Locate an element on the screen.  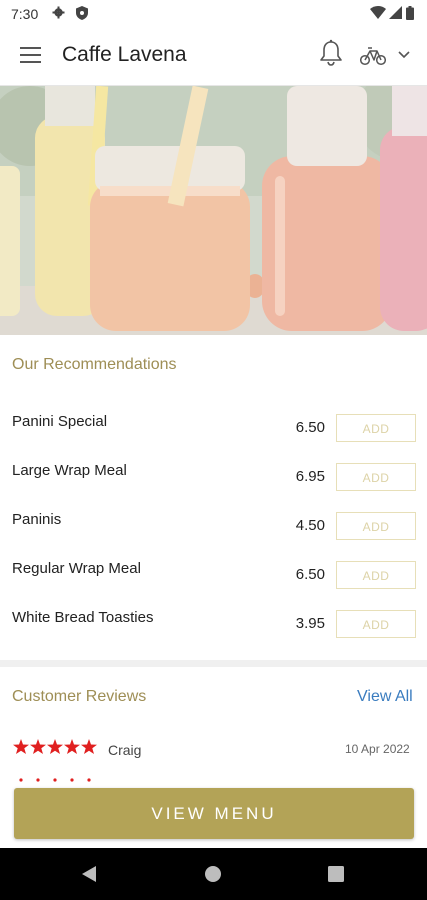
recommendation-item: Regular Wrap Meal 6.50 ADD is located at coordinates (213, 575).